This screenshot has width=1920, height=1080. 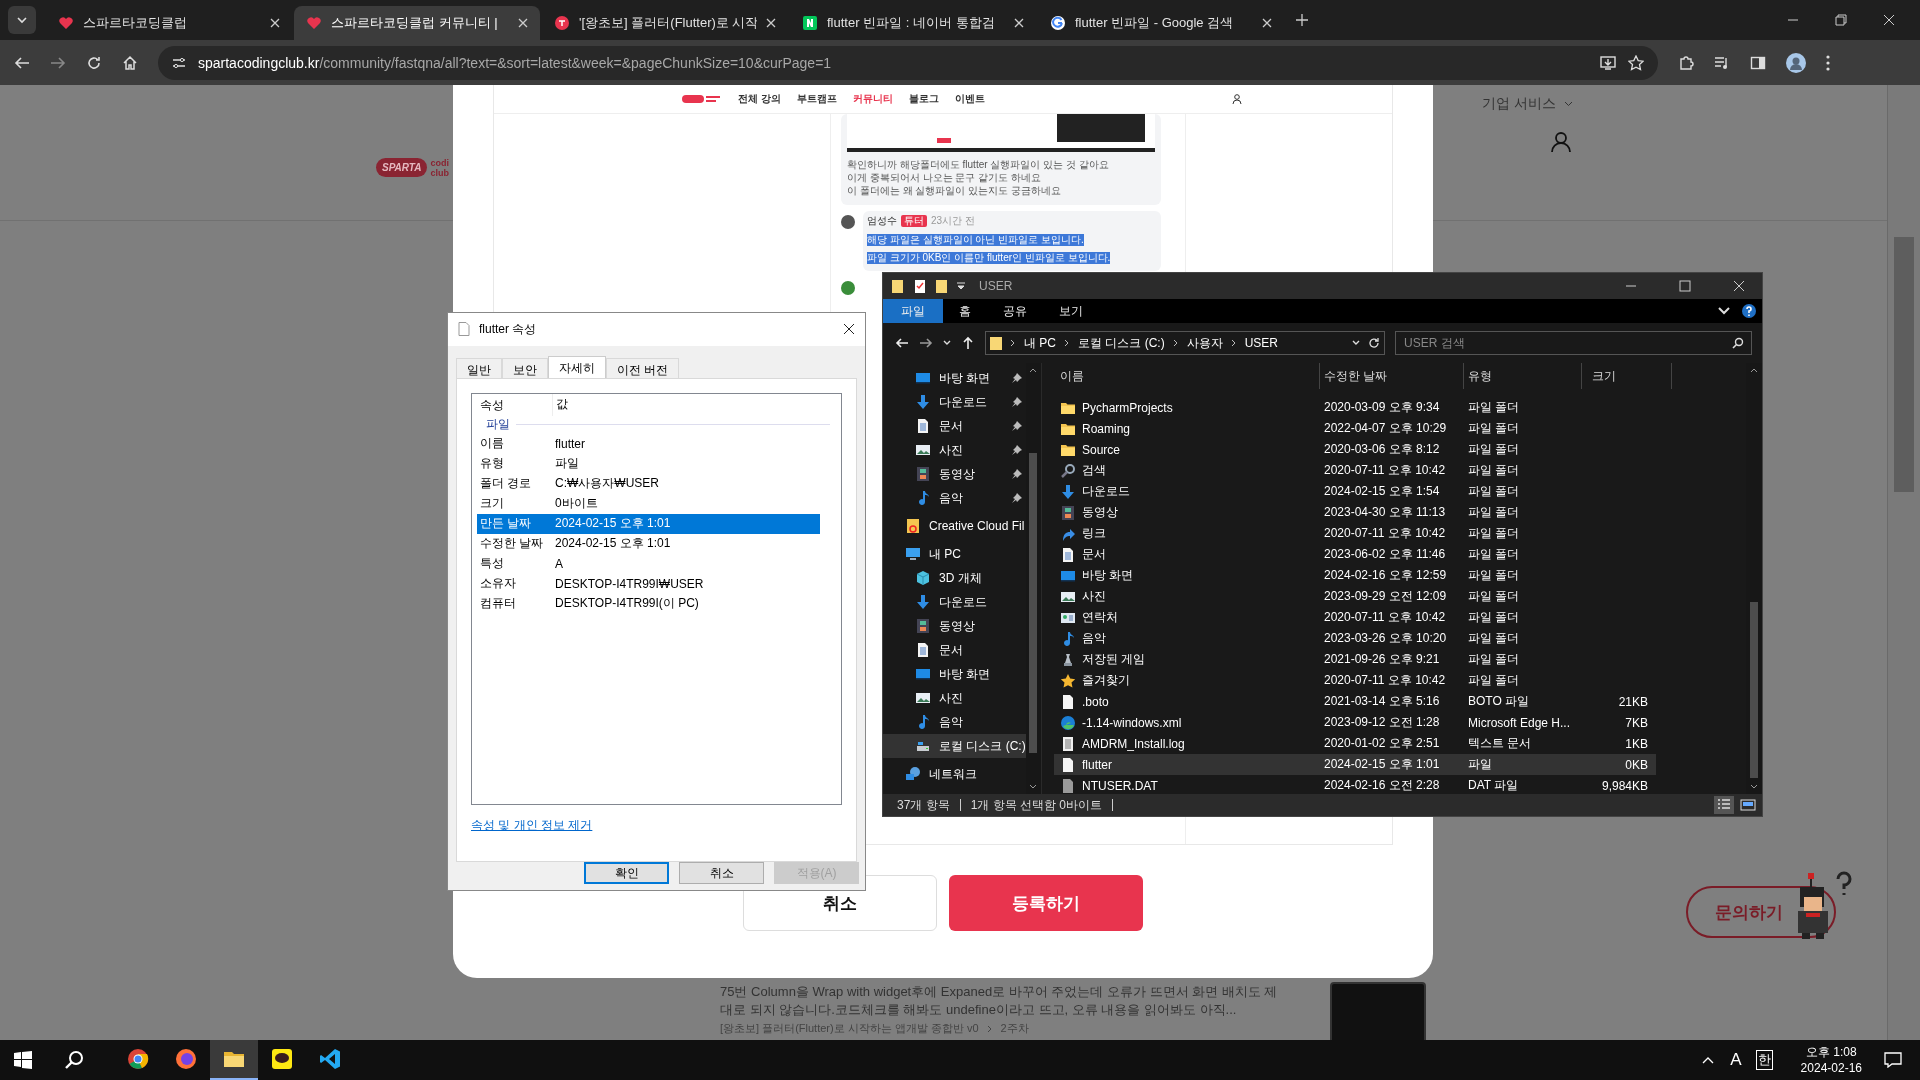 What do you see at coordinates (1831, 1068) in the screenshot?
I see `clock-date: 2024-02-16` at bounding box center [1831, 1068].